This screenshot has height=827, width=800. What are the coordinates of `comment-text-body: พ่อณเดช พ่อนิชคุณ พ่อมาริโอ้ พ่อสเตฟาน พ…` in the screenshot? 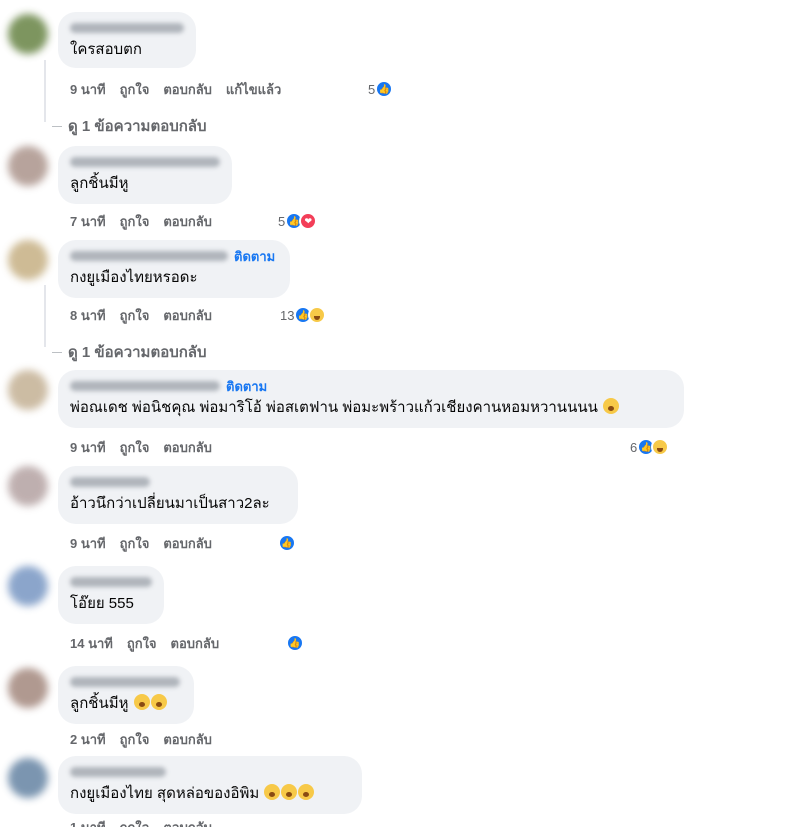 It's located at (334, 407).